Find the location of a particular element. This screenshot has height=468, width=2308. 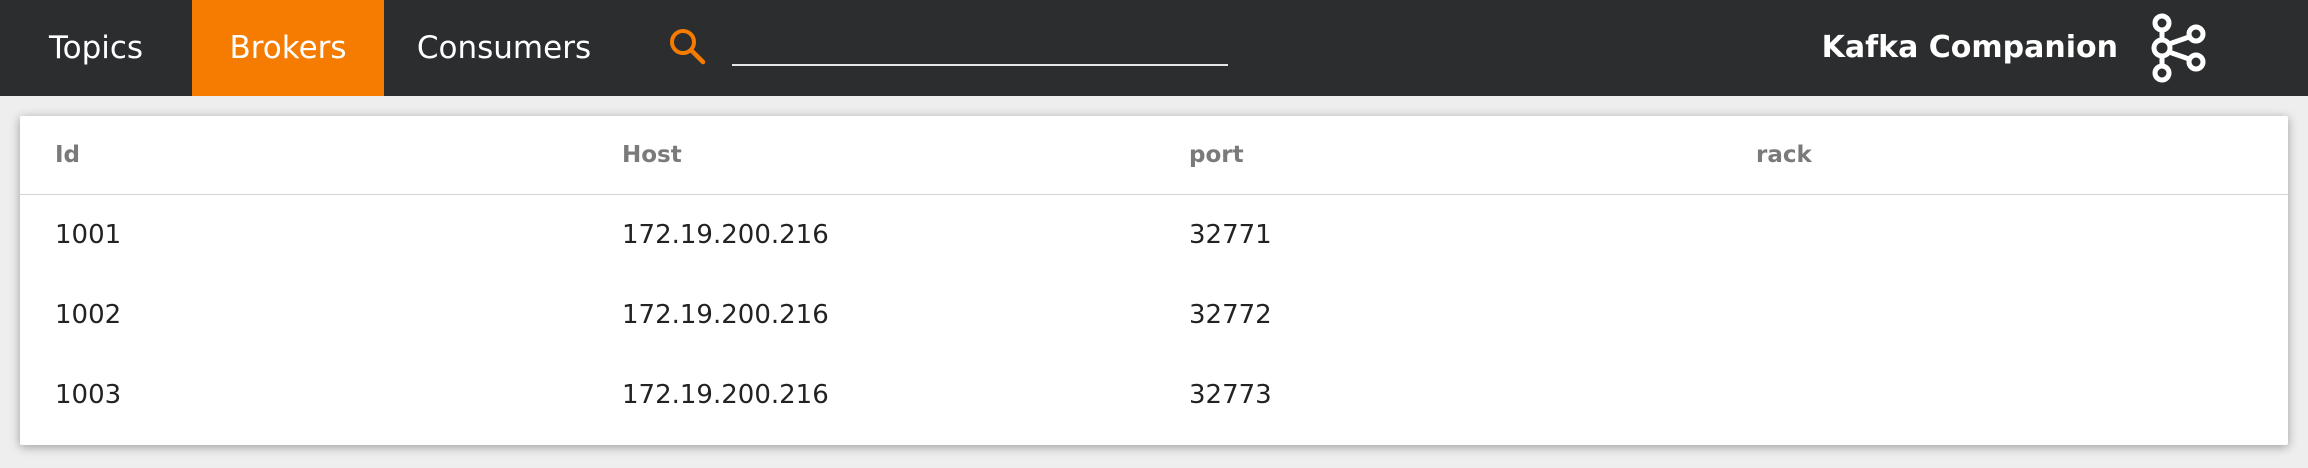

cell-id: 1003 is located at coordinates (88, 395).